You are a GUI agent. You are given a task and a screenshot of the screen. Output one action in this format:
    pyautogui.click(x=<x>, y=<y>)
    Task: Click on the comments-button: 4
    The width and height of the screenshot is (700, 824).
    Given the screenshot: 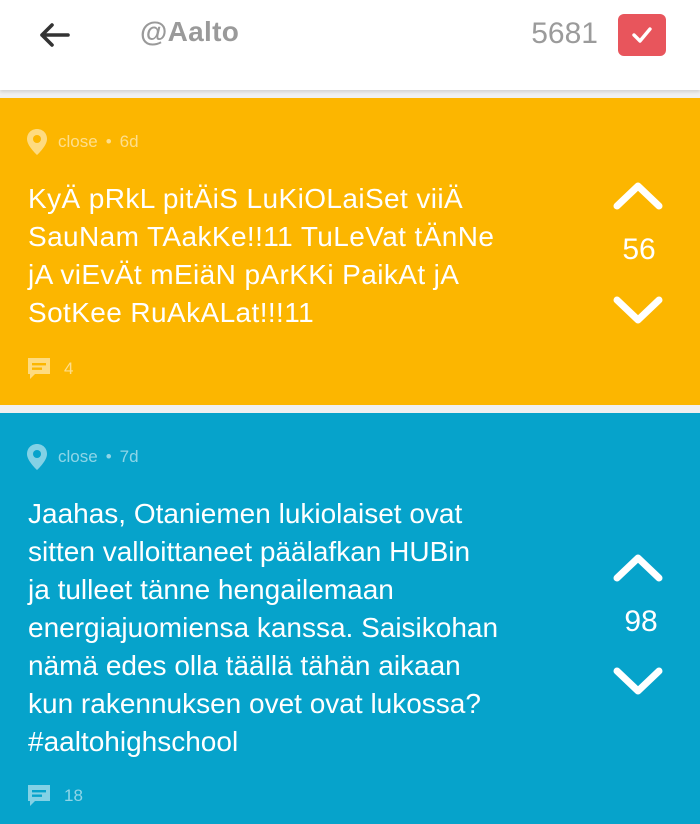 What is the action you would take?
    pyautogui.click(x=49, y=369)
    